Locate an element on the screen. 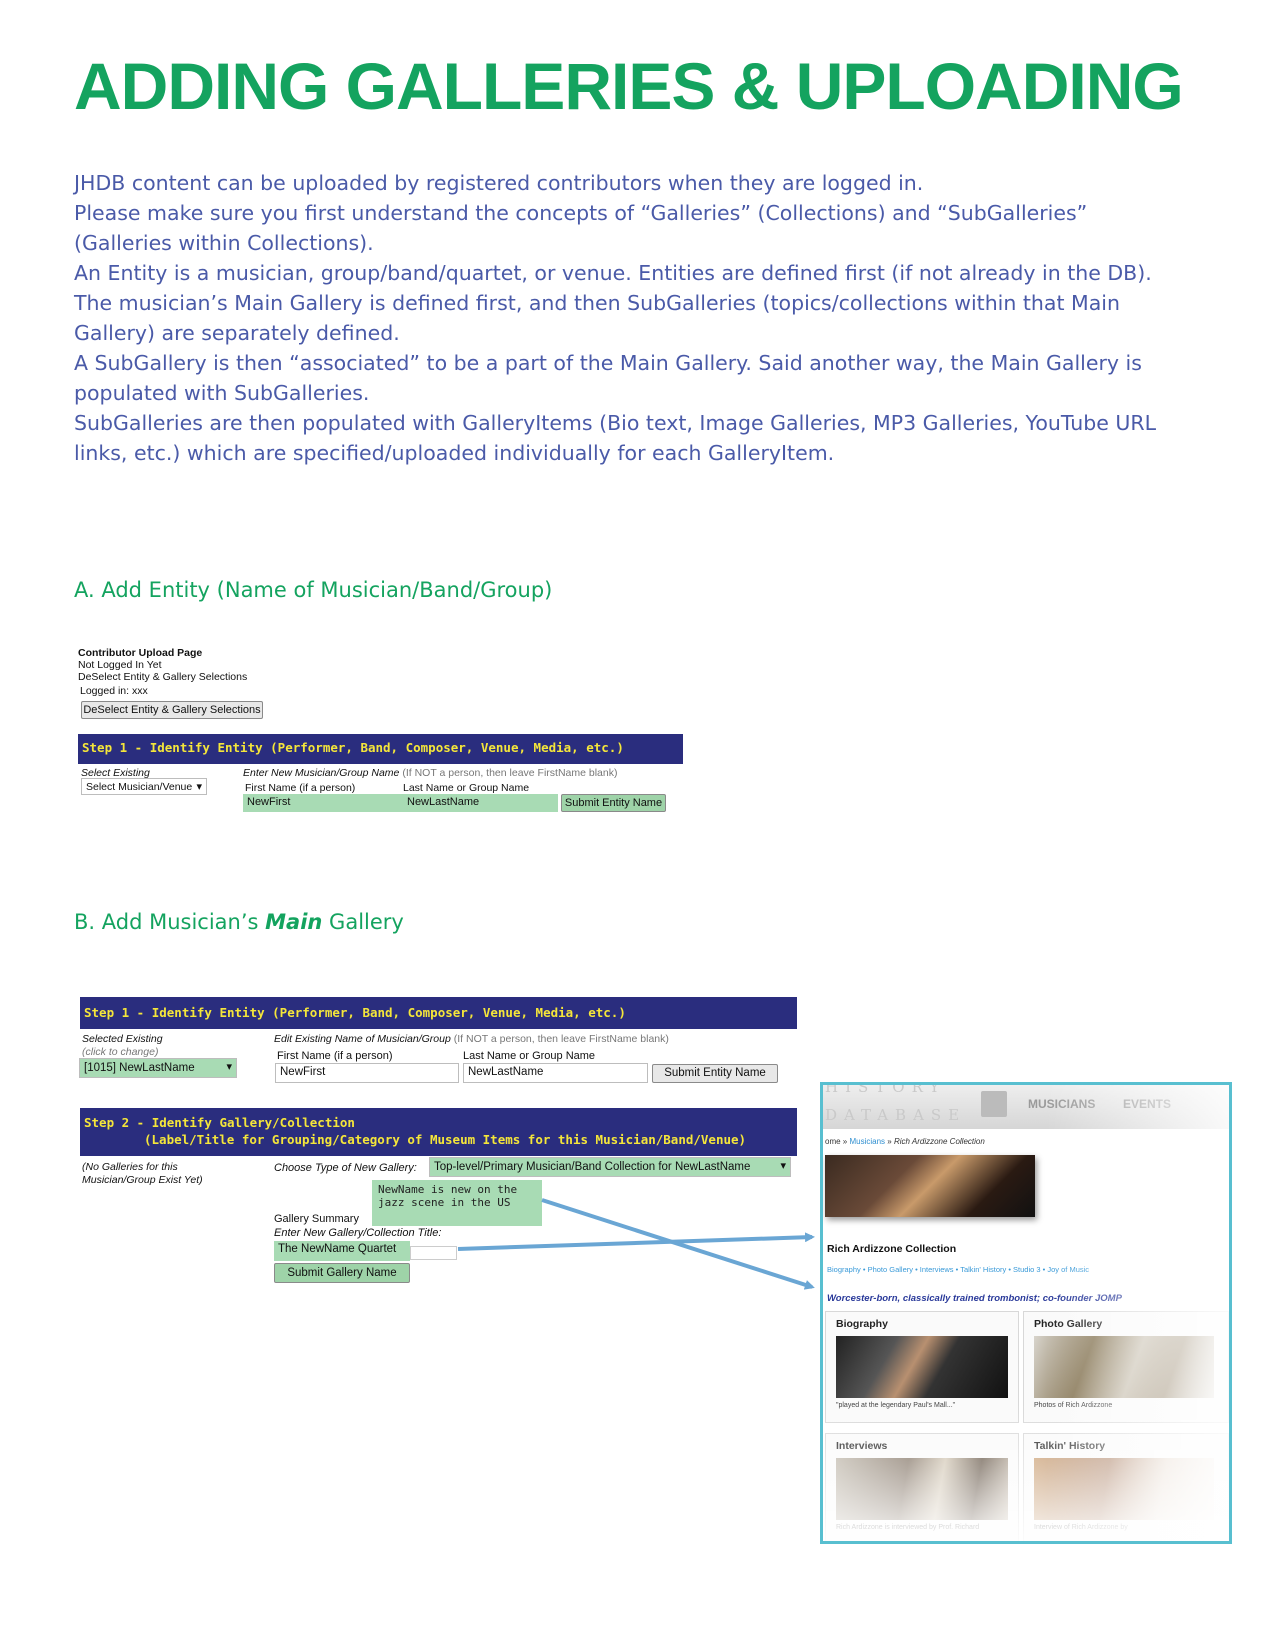  card-caption: Interview of Rich Ardizzone by is located at coordinates (1081, 1527).